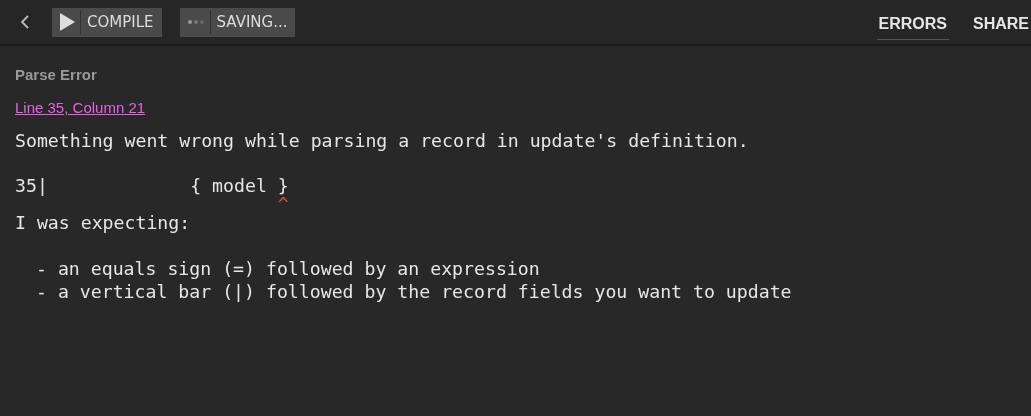 The height and width of the screenshot is (416, 1031). I want to click on back-icon, so click(25, 22).